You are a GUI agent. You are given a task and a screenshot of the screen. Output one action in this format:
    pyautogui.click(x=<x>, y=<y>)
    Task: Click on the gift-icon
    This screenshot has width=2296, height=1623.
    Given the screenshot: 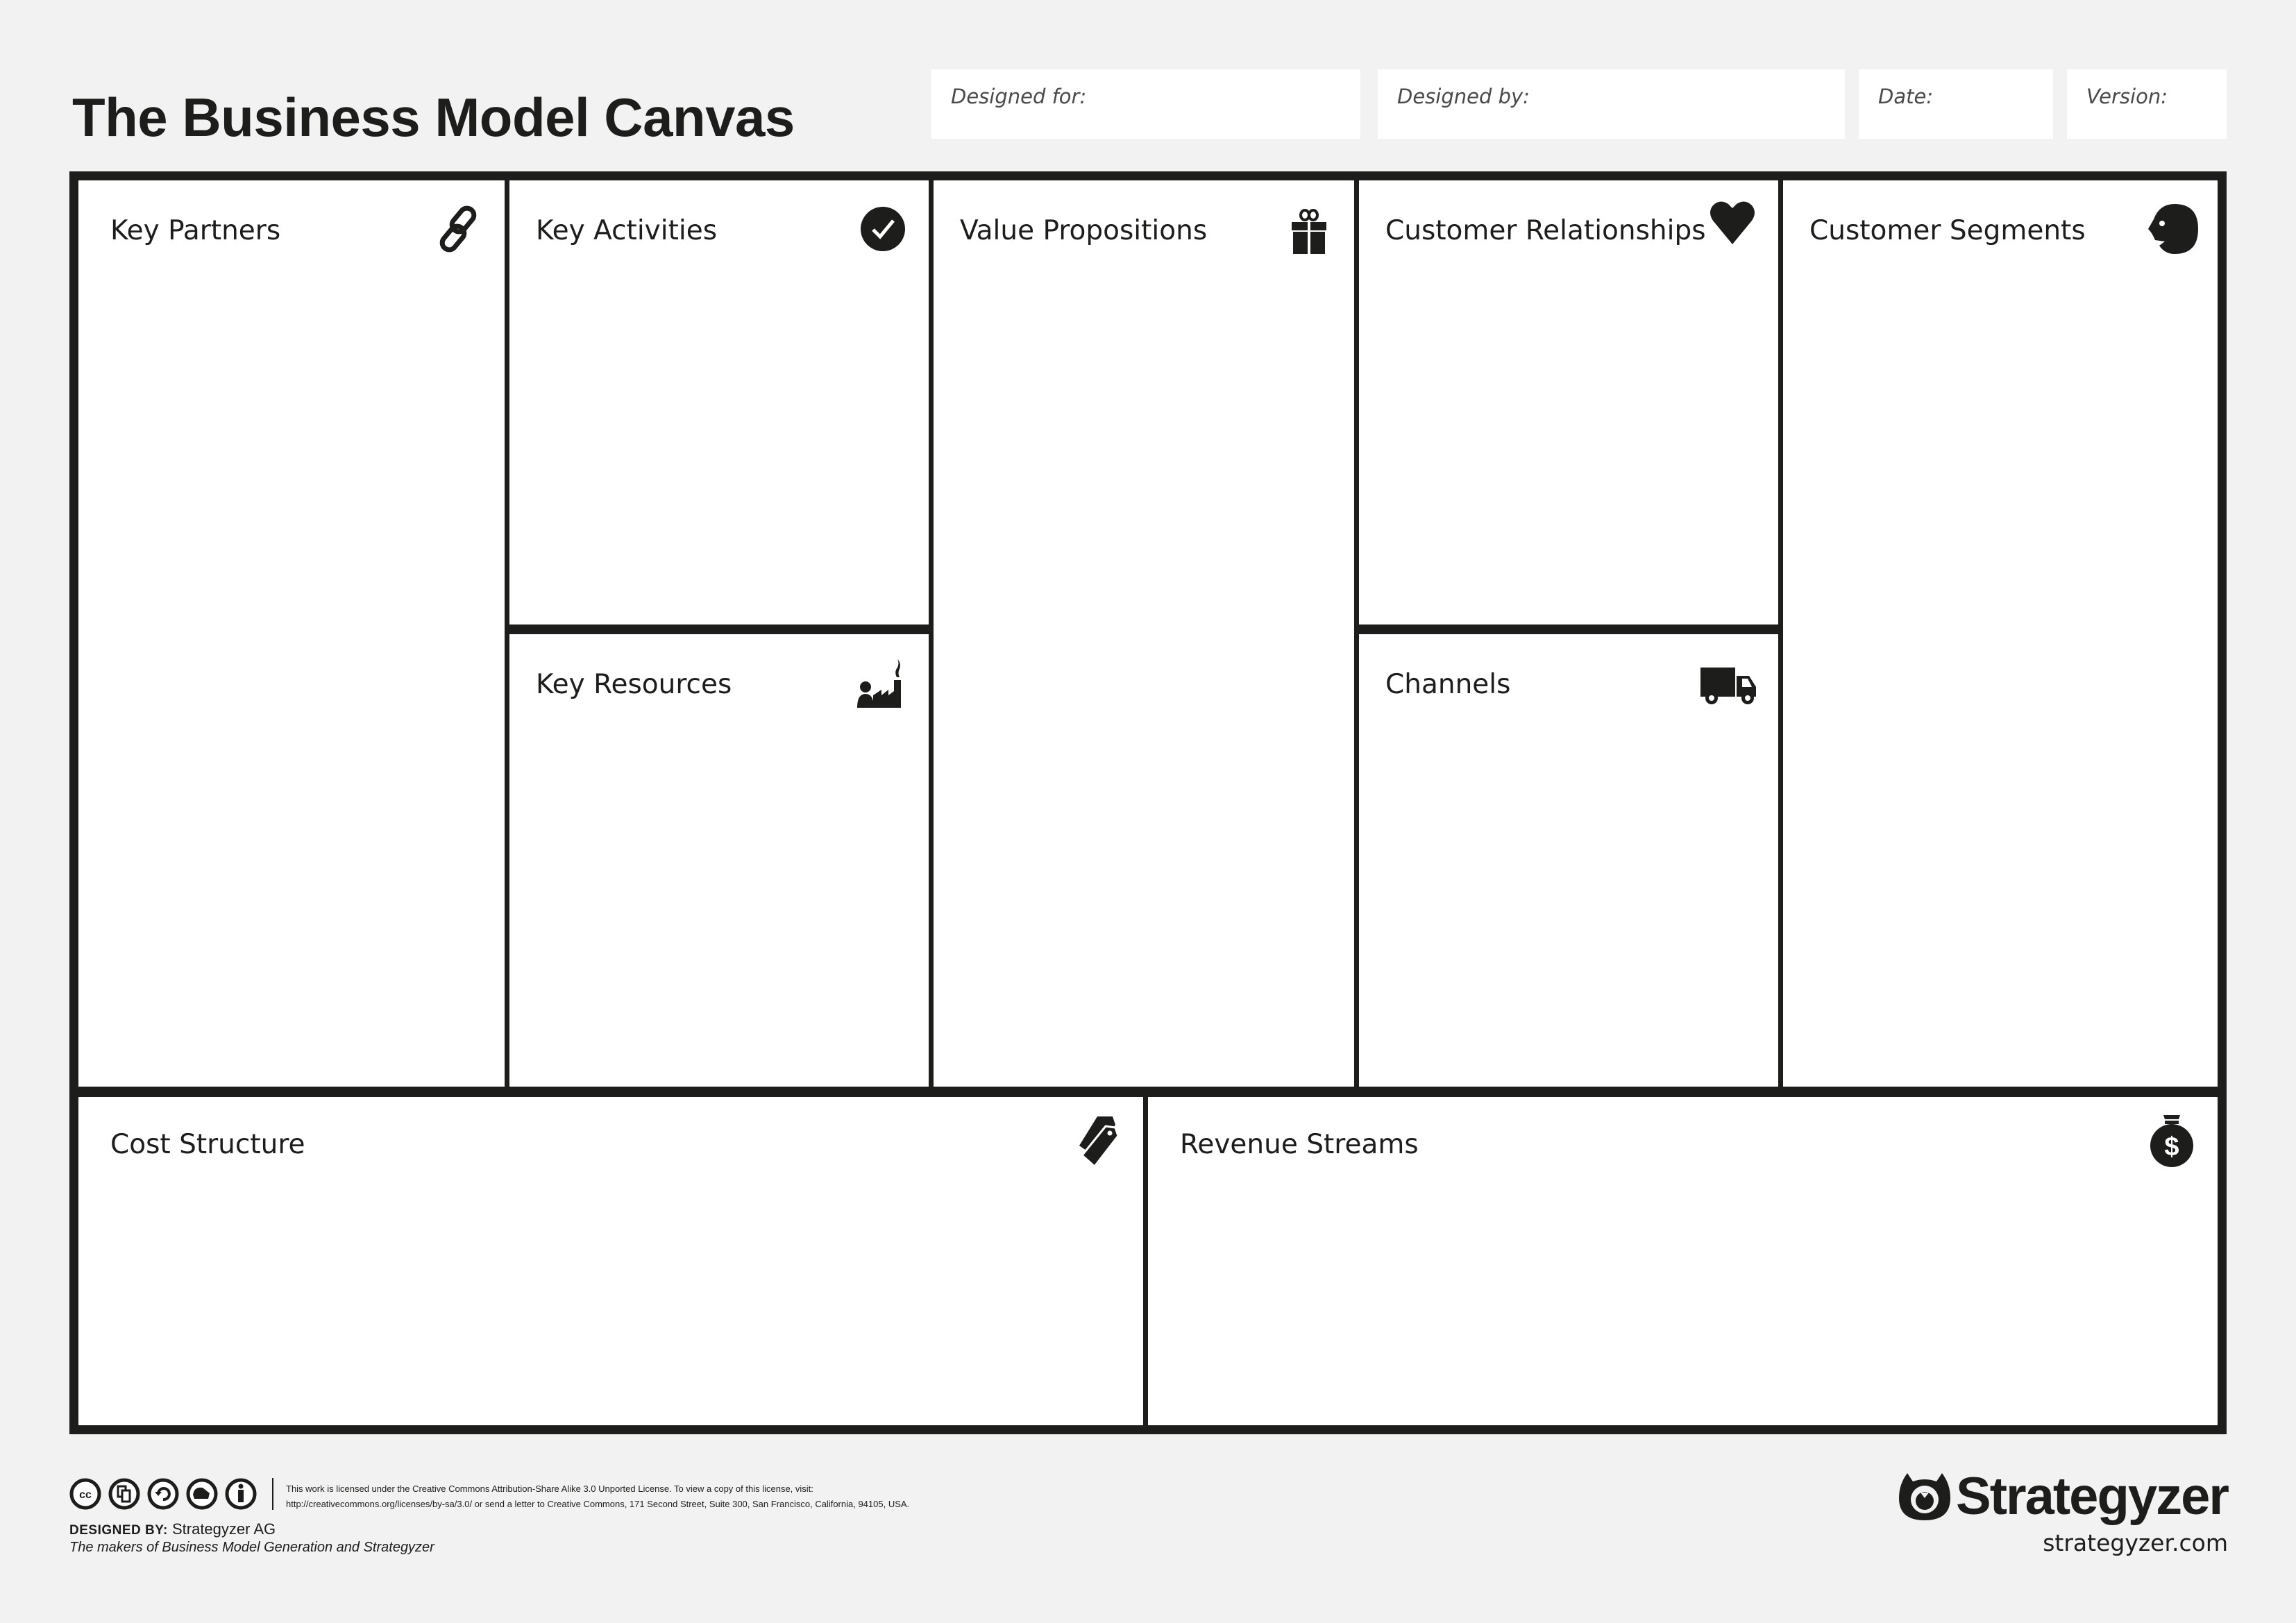 What is the action you would take?
    pyautogui.click(x=1308, y=229)
    